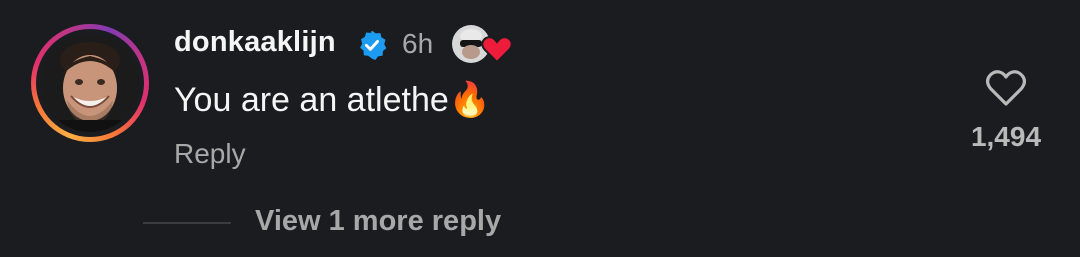 The width and height of the screenshot is (1080, 257). What do you see at coordinates (470, 100) in the screenshot?
I see `fire-emoji: 🔥` at bounding box center [470, 100].